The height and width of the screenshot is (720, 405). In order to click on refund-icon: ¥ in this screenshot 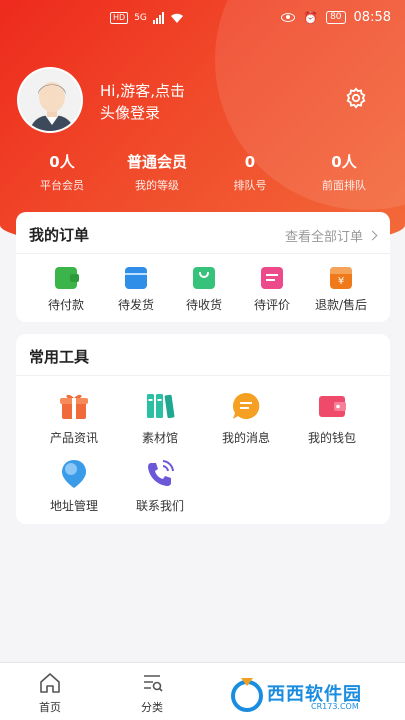, I will do `click(341, 278)`.